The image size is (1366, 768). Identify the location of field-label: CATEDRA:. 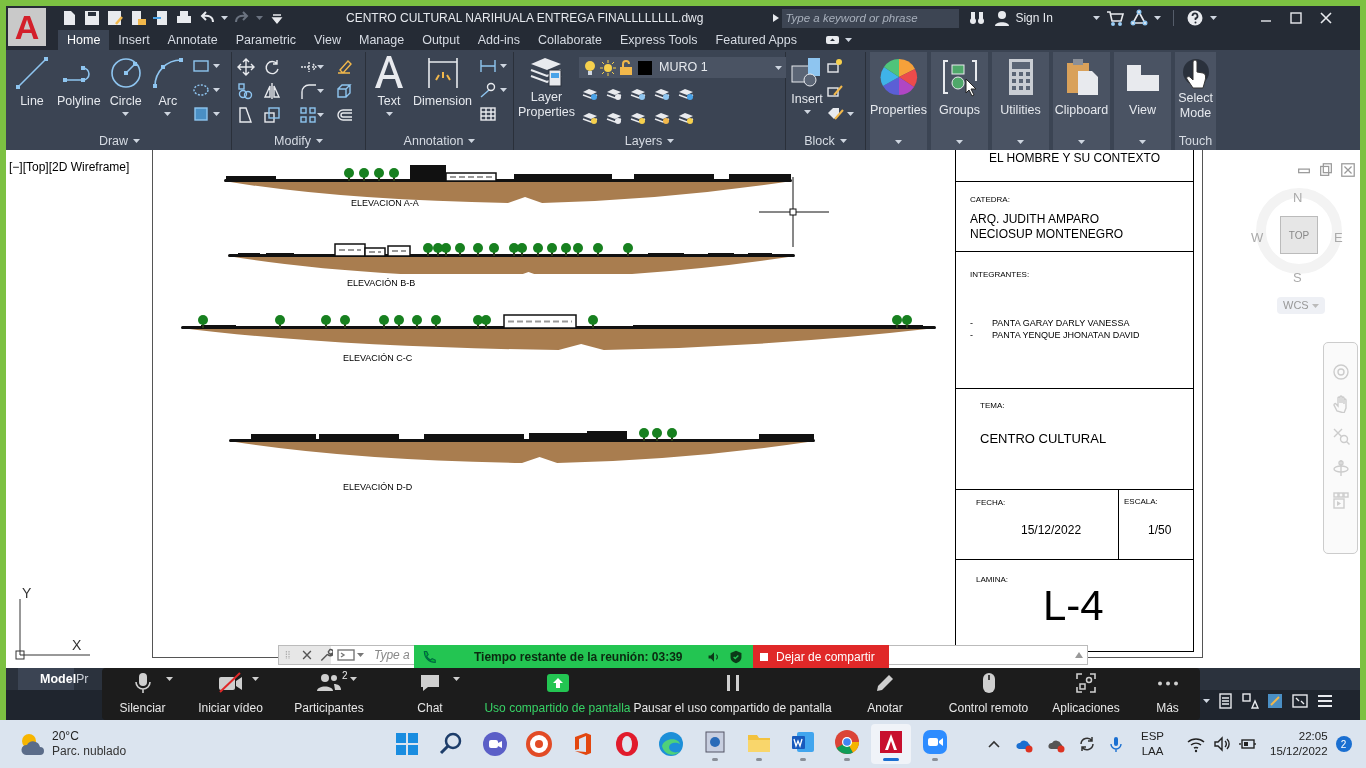
(990, 200).